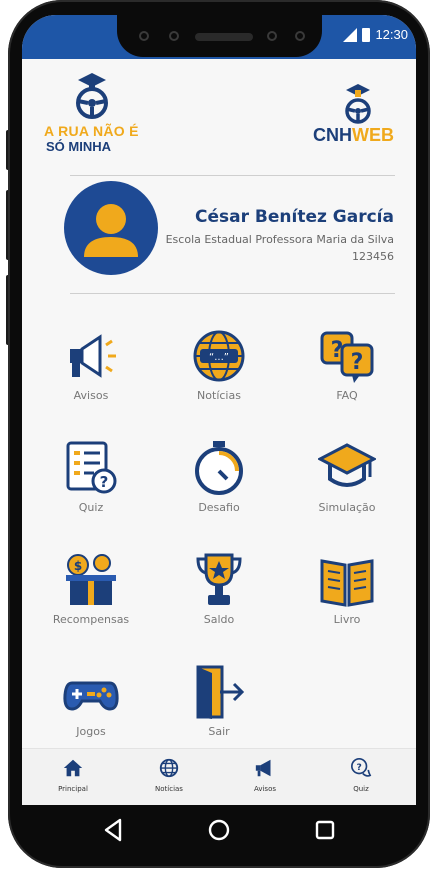  What do you see at coordinates (391, 34) in the screenshot?
I see `status-time: 12:30` at bounding box center [391, 34].